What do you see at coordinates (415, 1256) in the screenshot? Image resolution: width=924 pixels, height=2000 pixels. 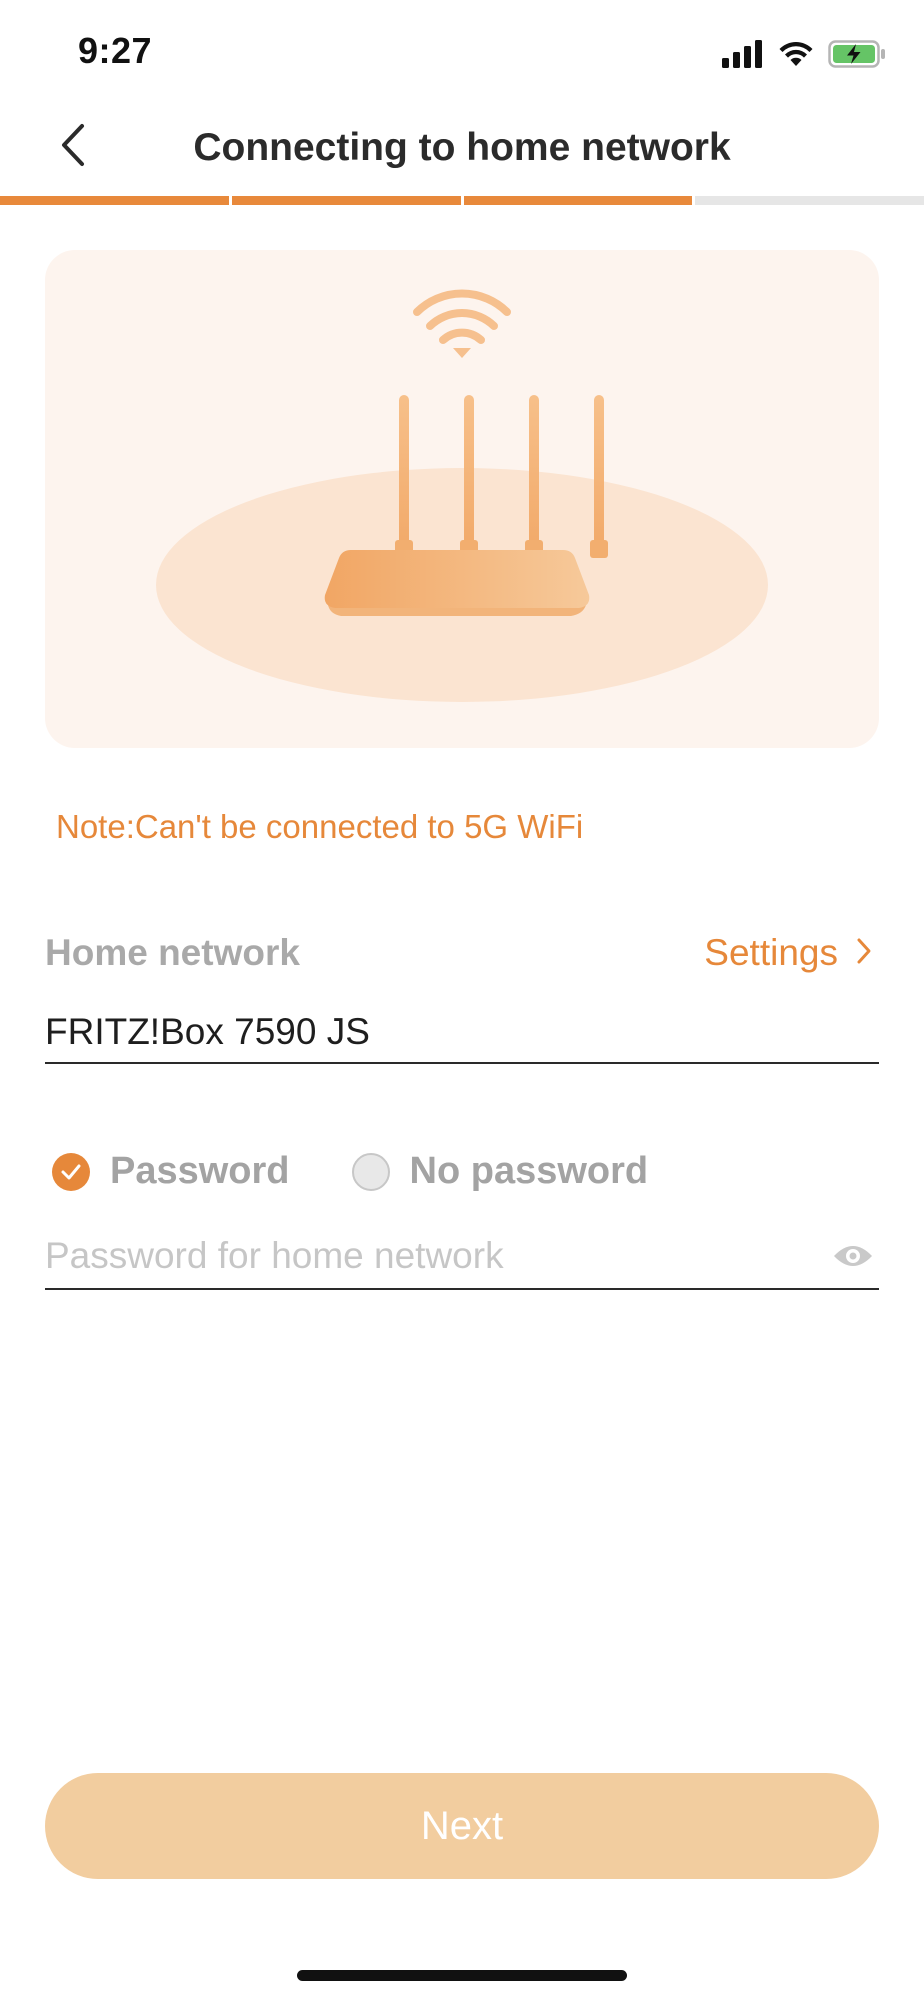 I see `password-input` at bounding box center [415, 1256].